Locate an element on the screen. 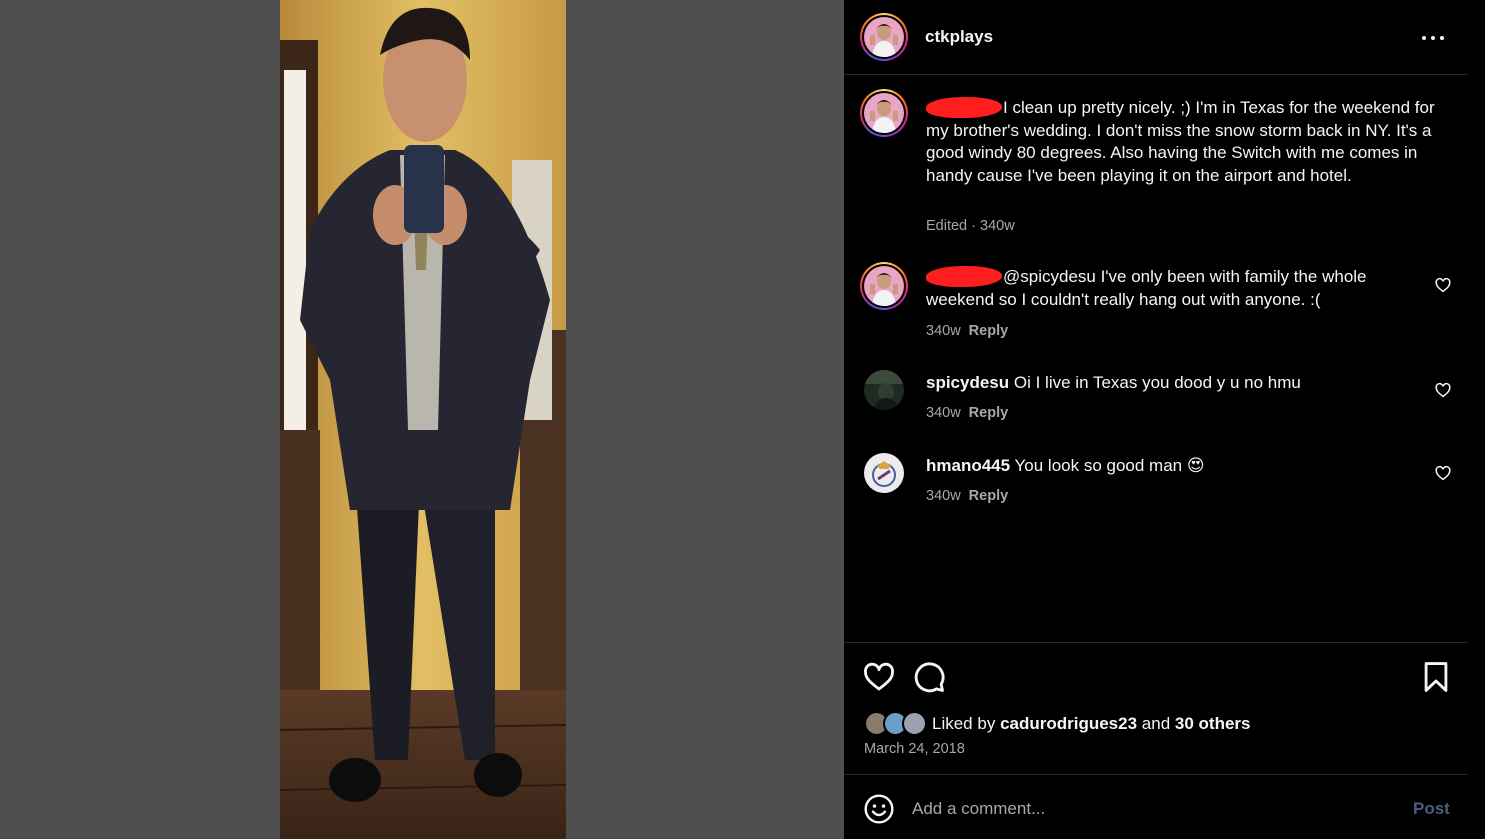  commenter-avatar-image is located at coordinates (884, 286).